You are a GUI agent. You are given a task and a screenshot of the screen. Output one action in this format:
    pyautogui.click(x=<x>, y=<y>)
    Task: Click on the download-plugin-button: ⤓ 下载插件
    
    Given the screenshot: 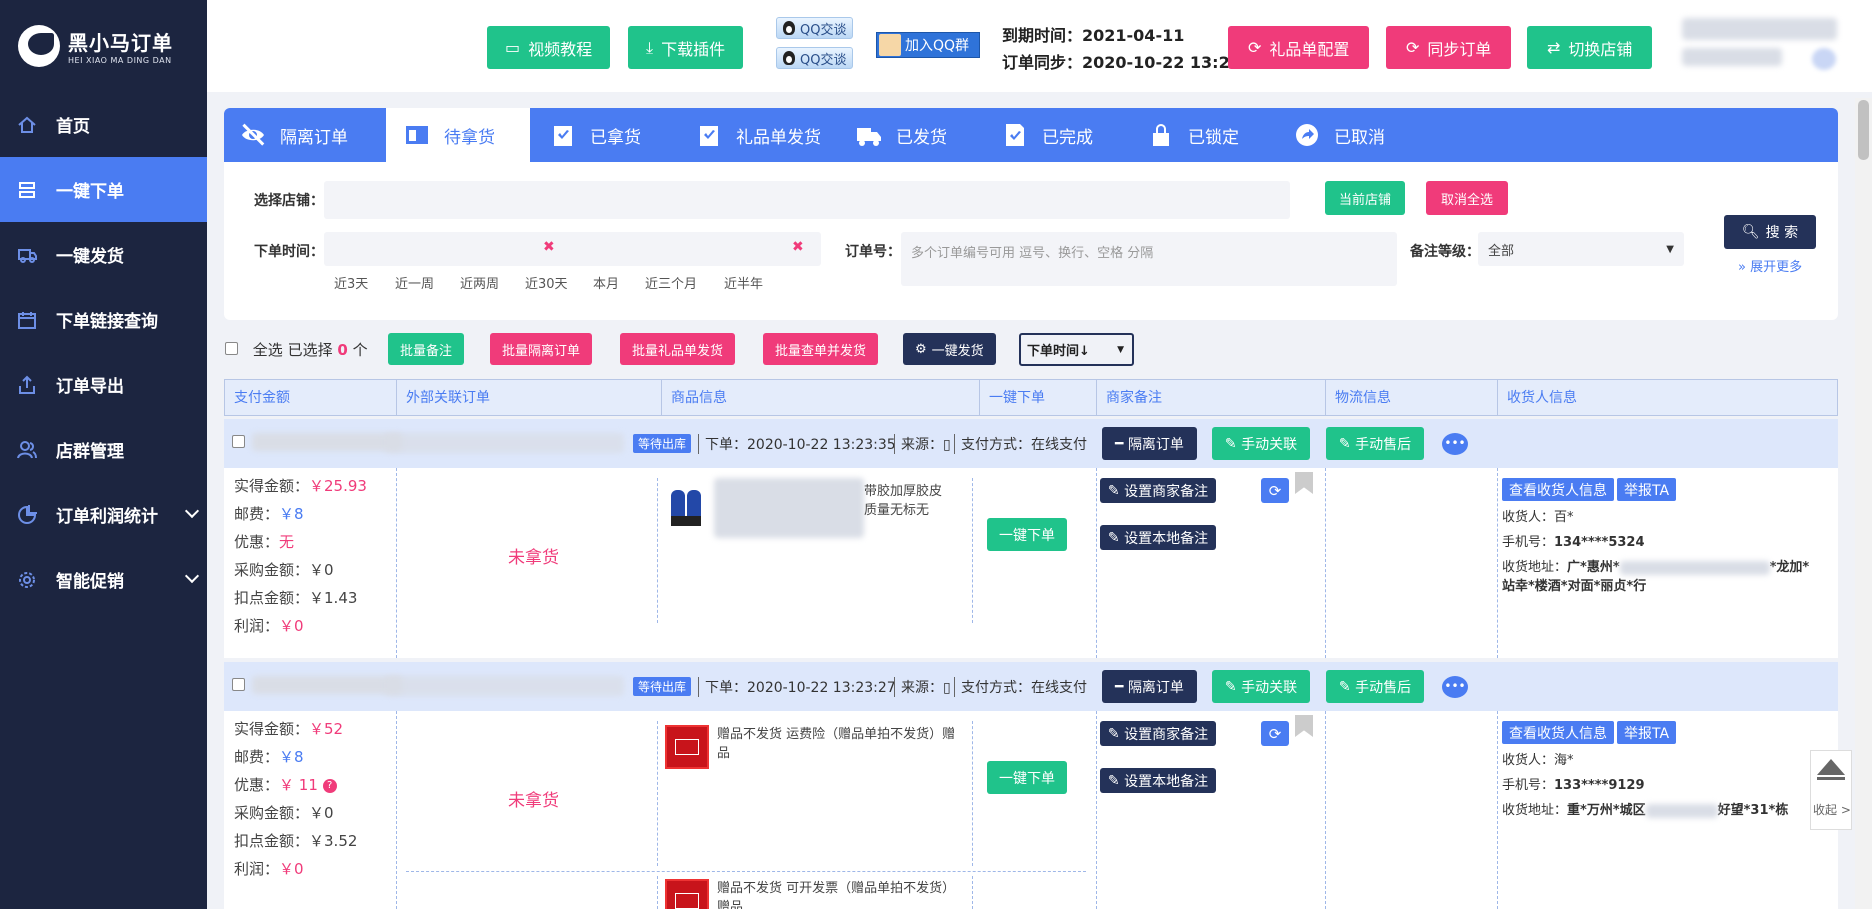 What is the action you would take?
    pyautogui.click(x=686, y=47)
    